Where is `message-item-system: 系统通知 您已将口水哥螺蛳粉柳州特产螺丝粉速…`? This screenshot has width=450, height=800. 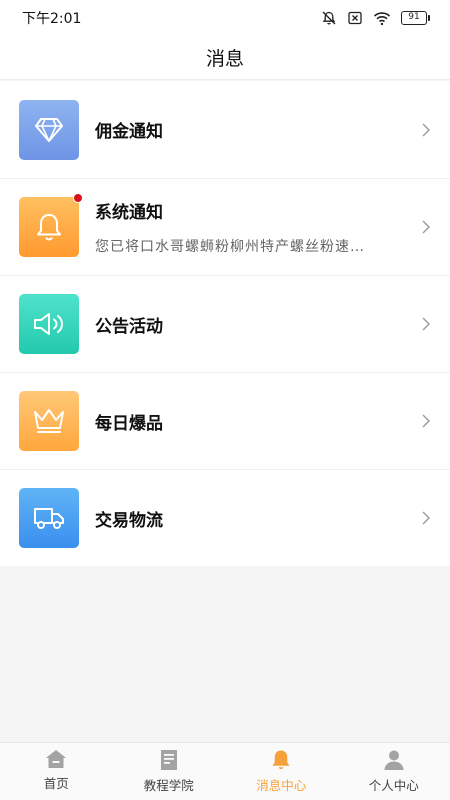 message-item-system: 系统通知 您已将口水哥螺蛳粉柳州特产螺丝粉速… is located at coordinates (225, 226).